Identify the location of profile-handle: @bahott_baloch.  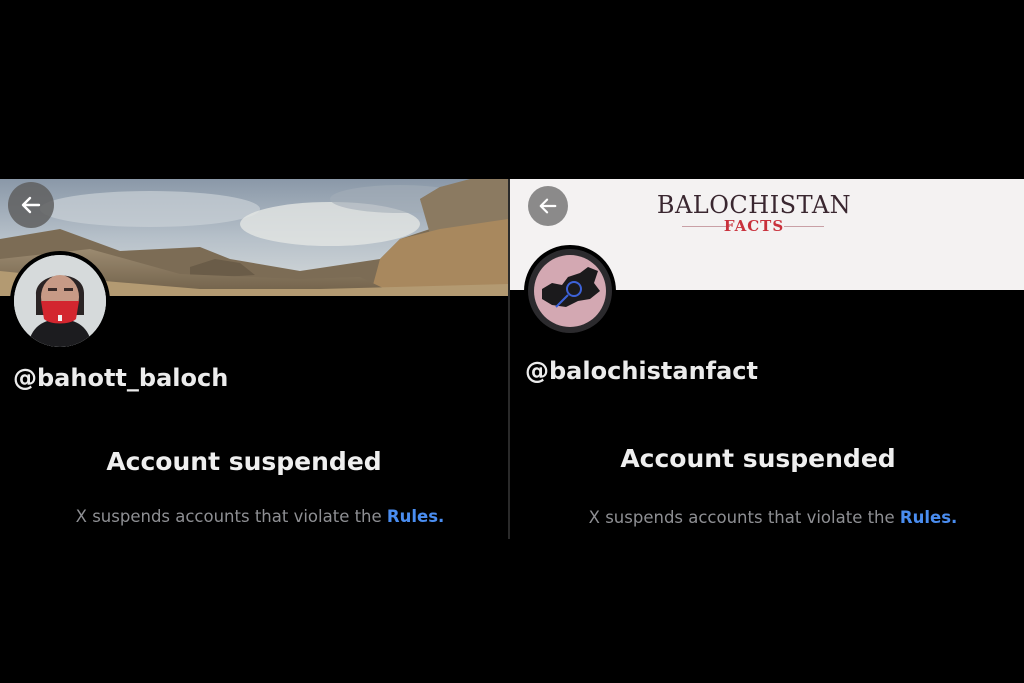
(121, 378).